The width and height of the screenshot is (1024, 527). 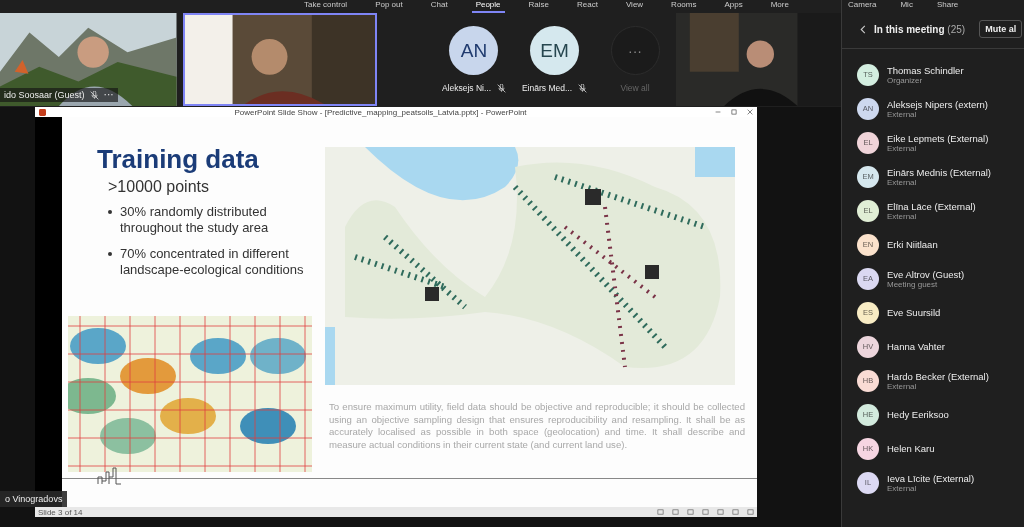 I want to click on participant-name: Erki Niitlaan, so click(x=912, y=244).